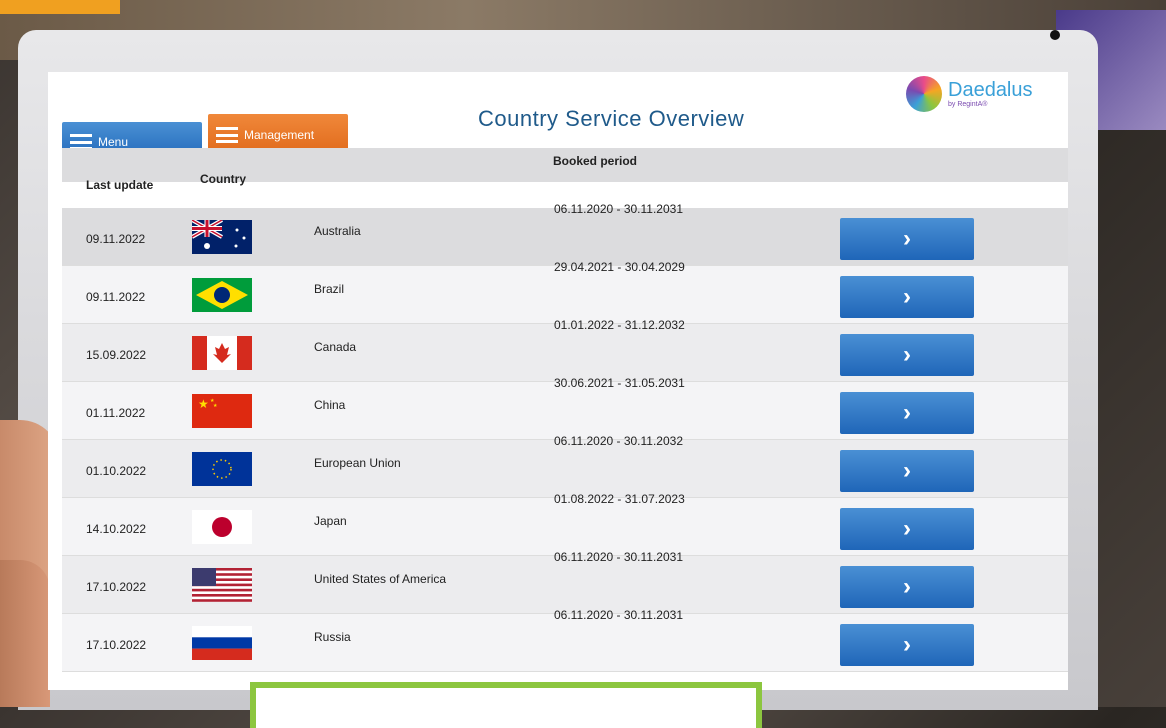 The image size is (1166, 728). Describe the element at coordinates (222, 527) in the screenshot. I see `japan-flag` at that location.